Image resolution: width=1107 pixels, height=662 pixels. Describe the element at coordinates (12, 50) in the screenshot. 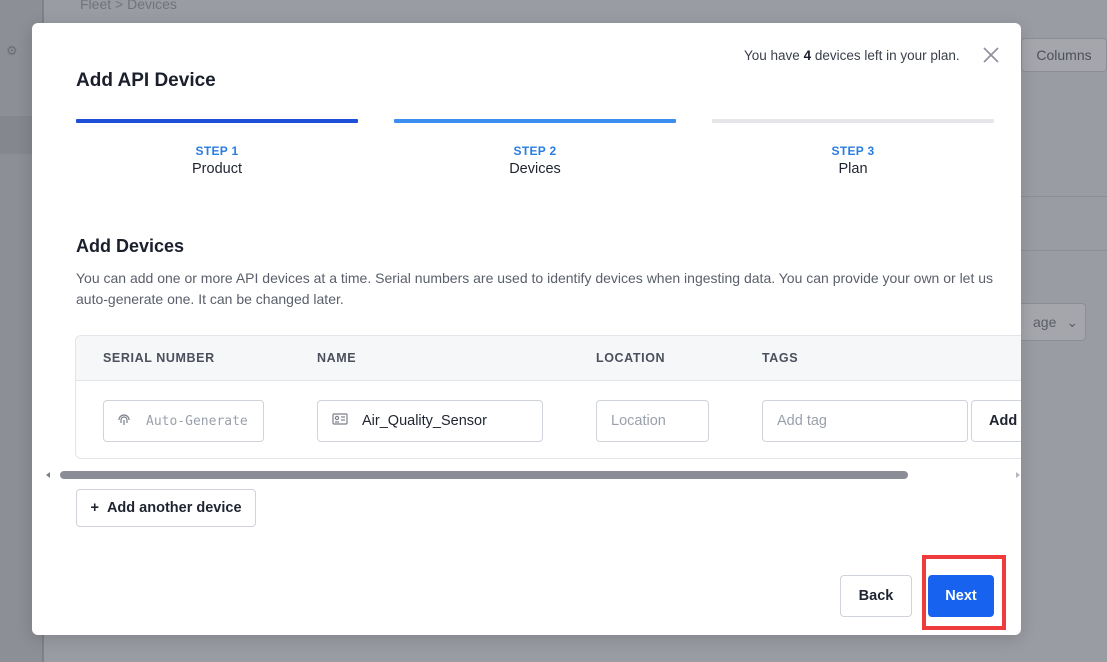

I see `settings-icon: ⚙` at that location.